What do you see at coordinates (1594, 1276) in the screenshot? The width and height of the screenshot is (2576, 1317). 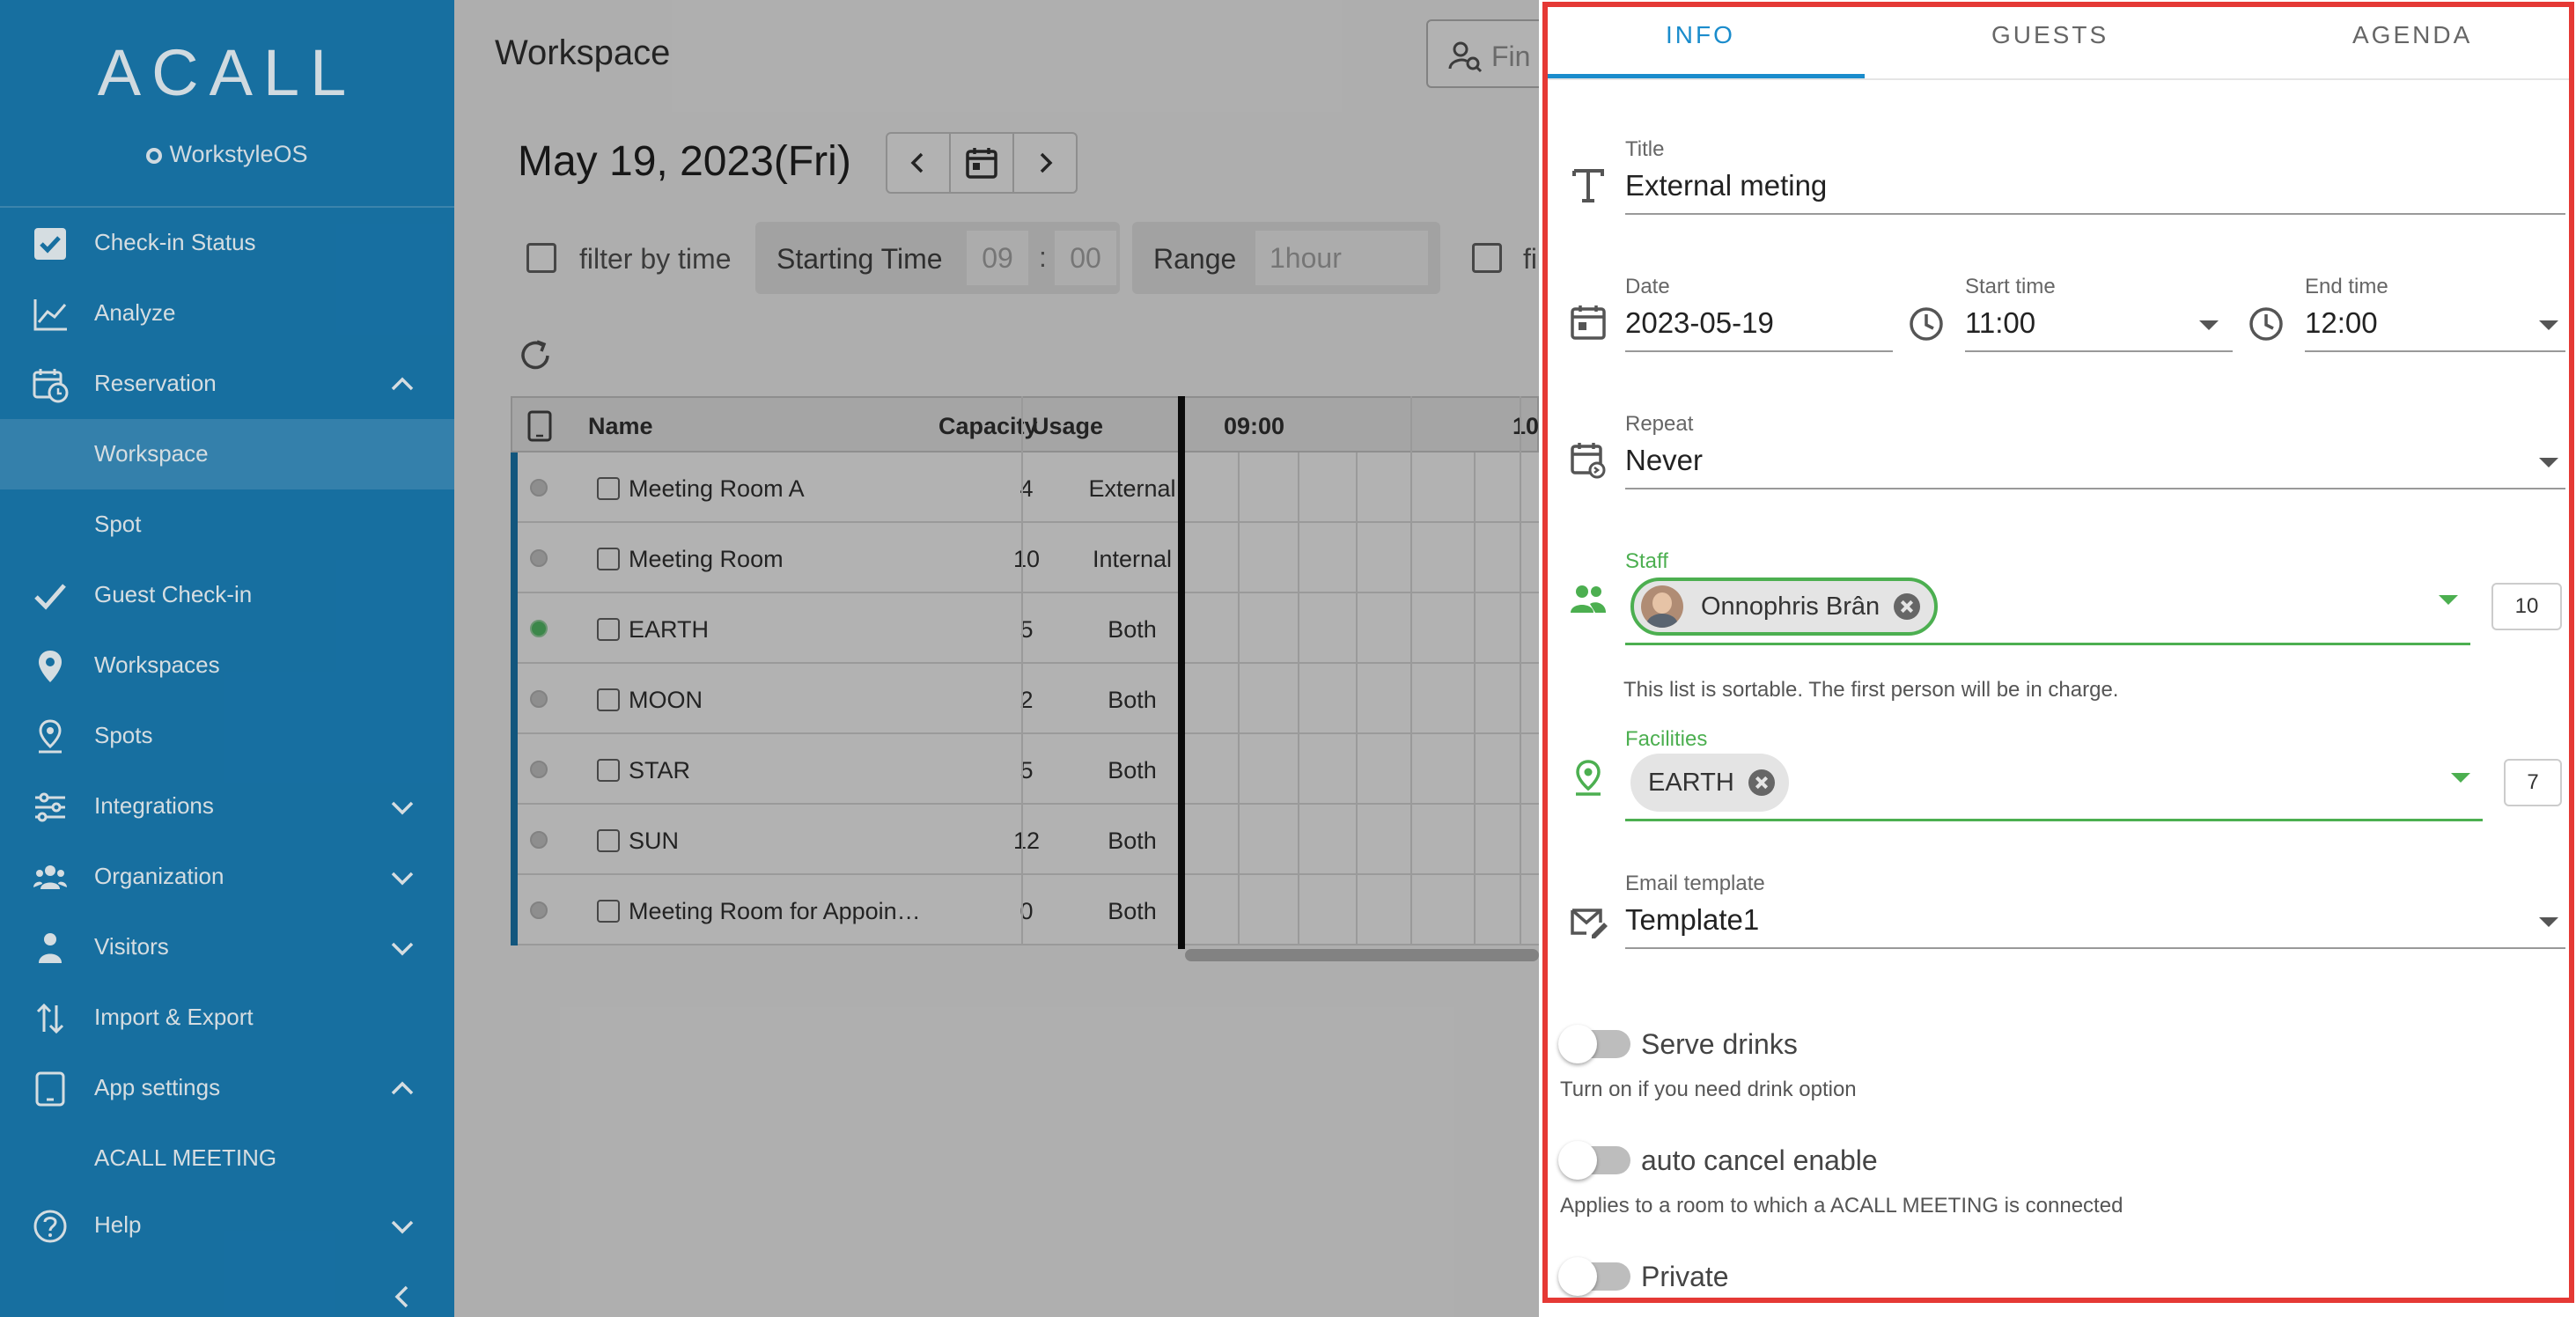 I see `private-toggle` at bounding box center [1594, 1276].